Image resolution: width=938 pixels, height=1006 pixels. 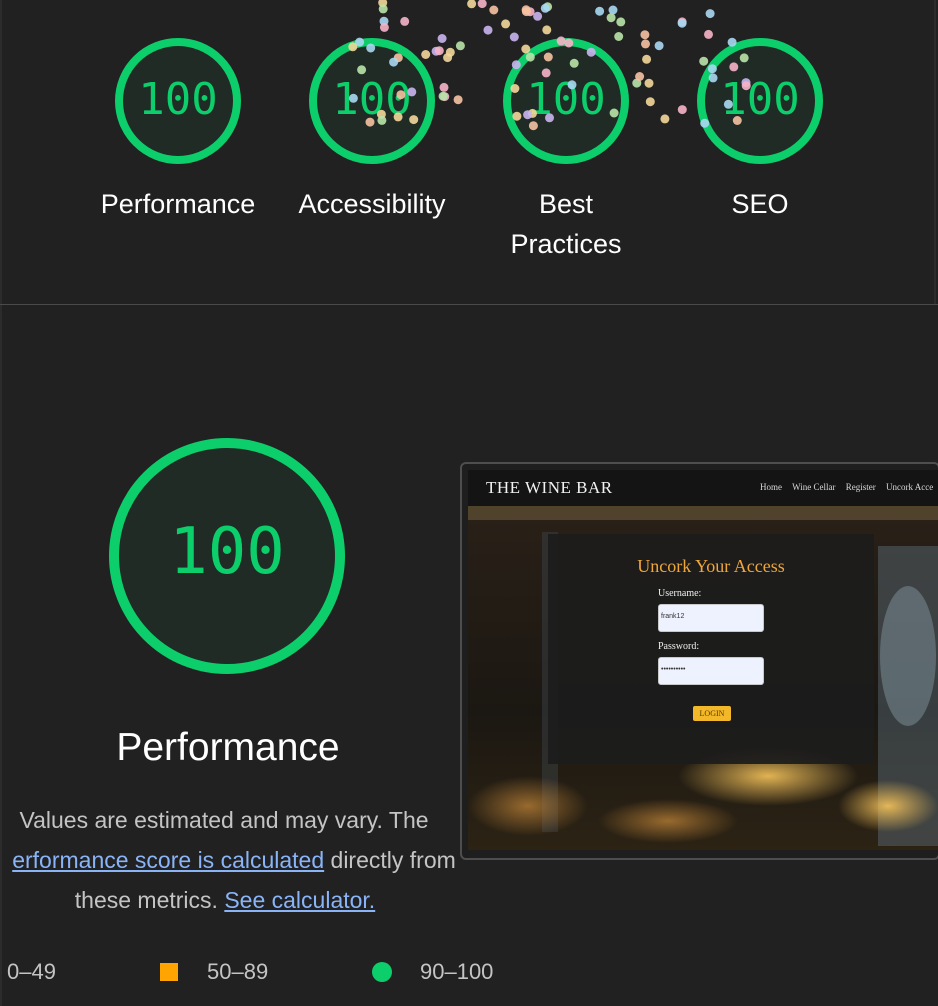 What do you see at coordinates (566, 244) in the screenshot?
I see `label-line: Practices` at bounding box center [566, 244].